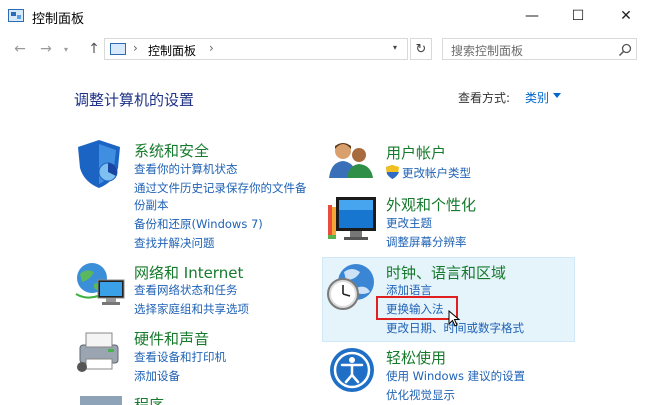  What do you see at coordinates (352, 370) in the screenshot?
I see `ease-of-access-icon` at bounding box center [352, 370].